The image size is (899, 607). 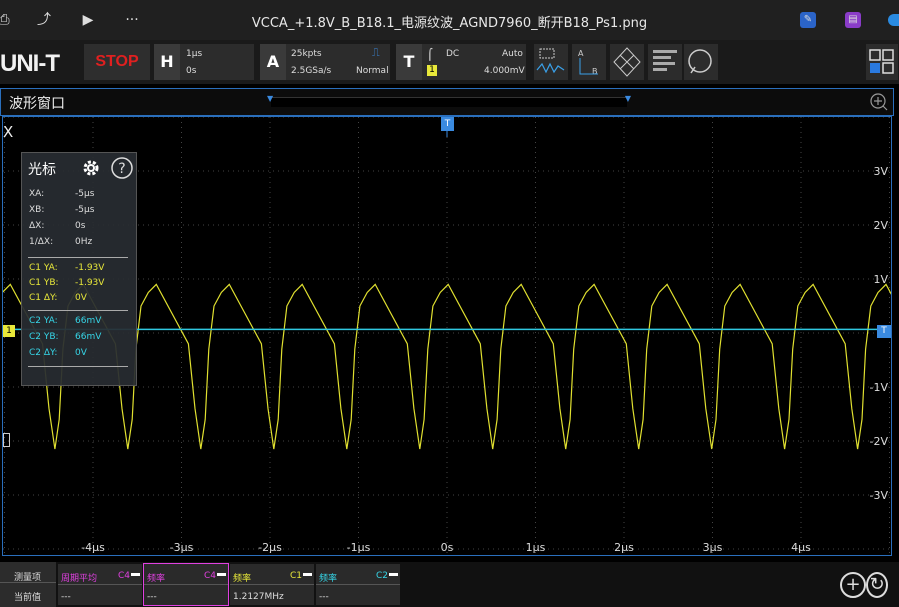 I want to click on plus-icon: +, so click(x=853, y=584).